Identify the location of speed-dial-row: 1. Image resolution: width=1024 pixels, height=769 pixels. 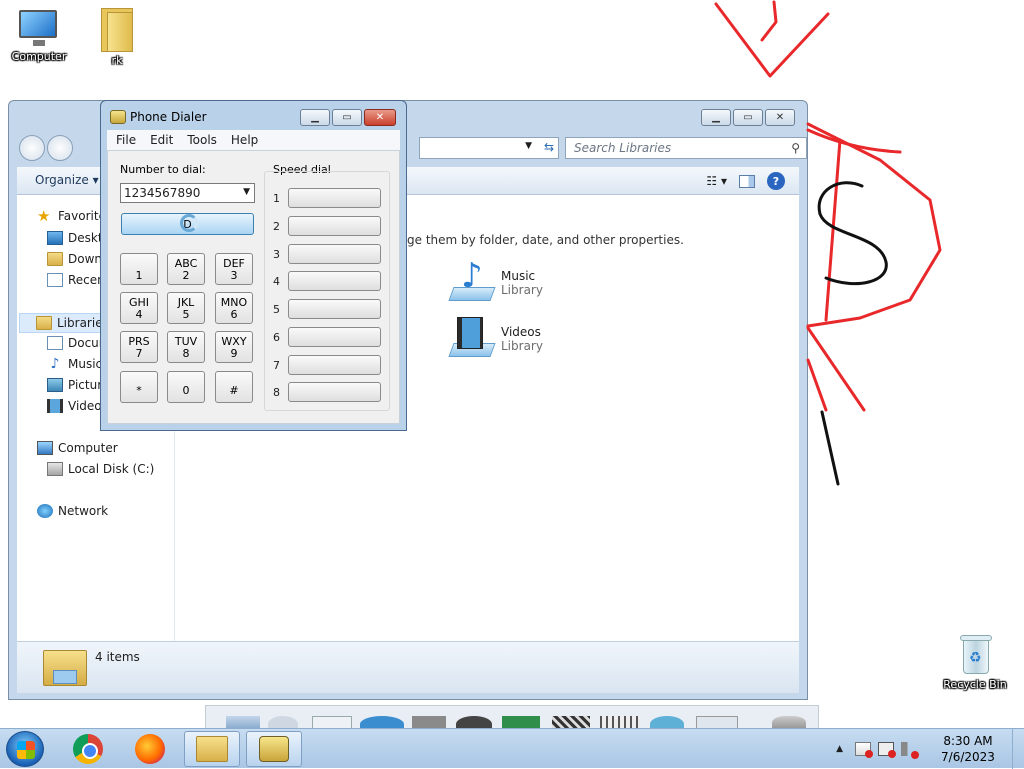
(327, 198).